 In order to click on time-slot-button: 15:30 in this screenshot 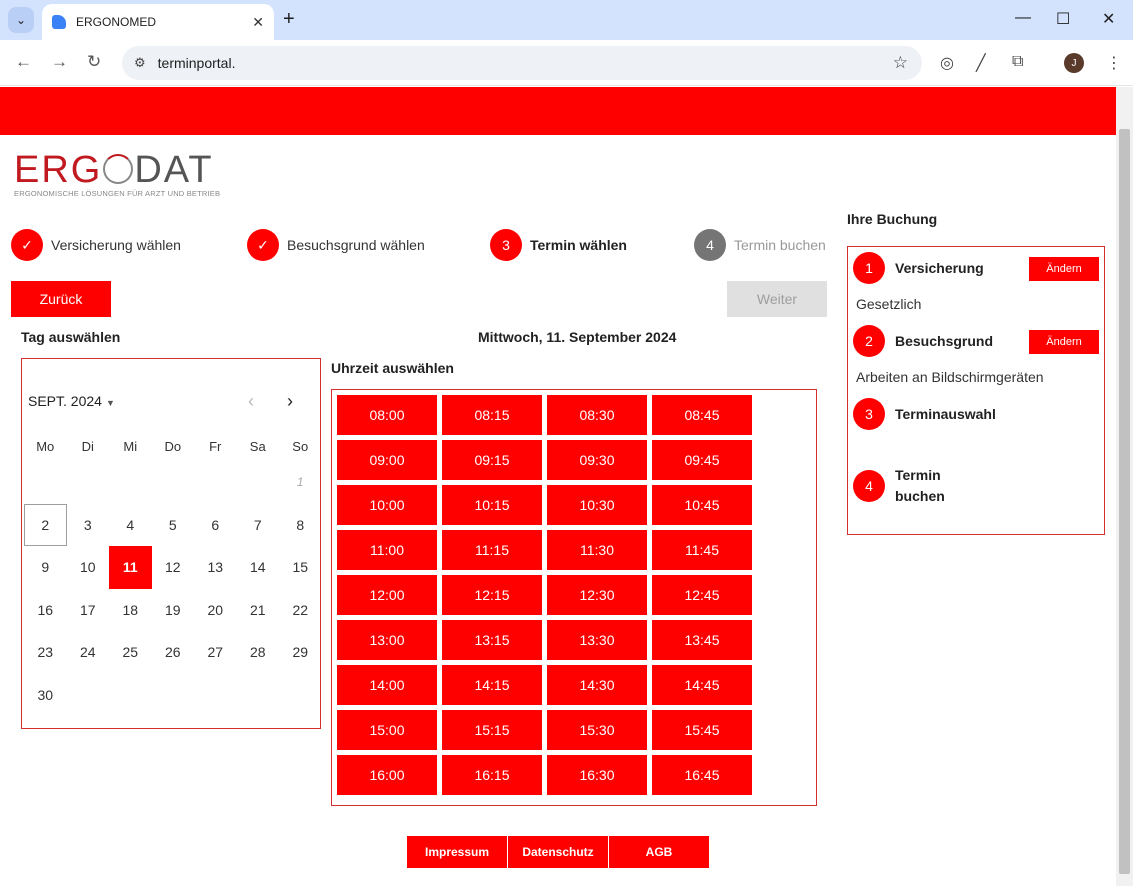, I will do `click(597, 730)`.